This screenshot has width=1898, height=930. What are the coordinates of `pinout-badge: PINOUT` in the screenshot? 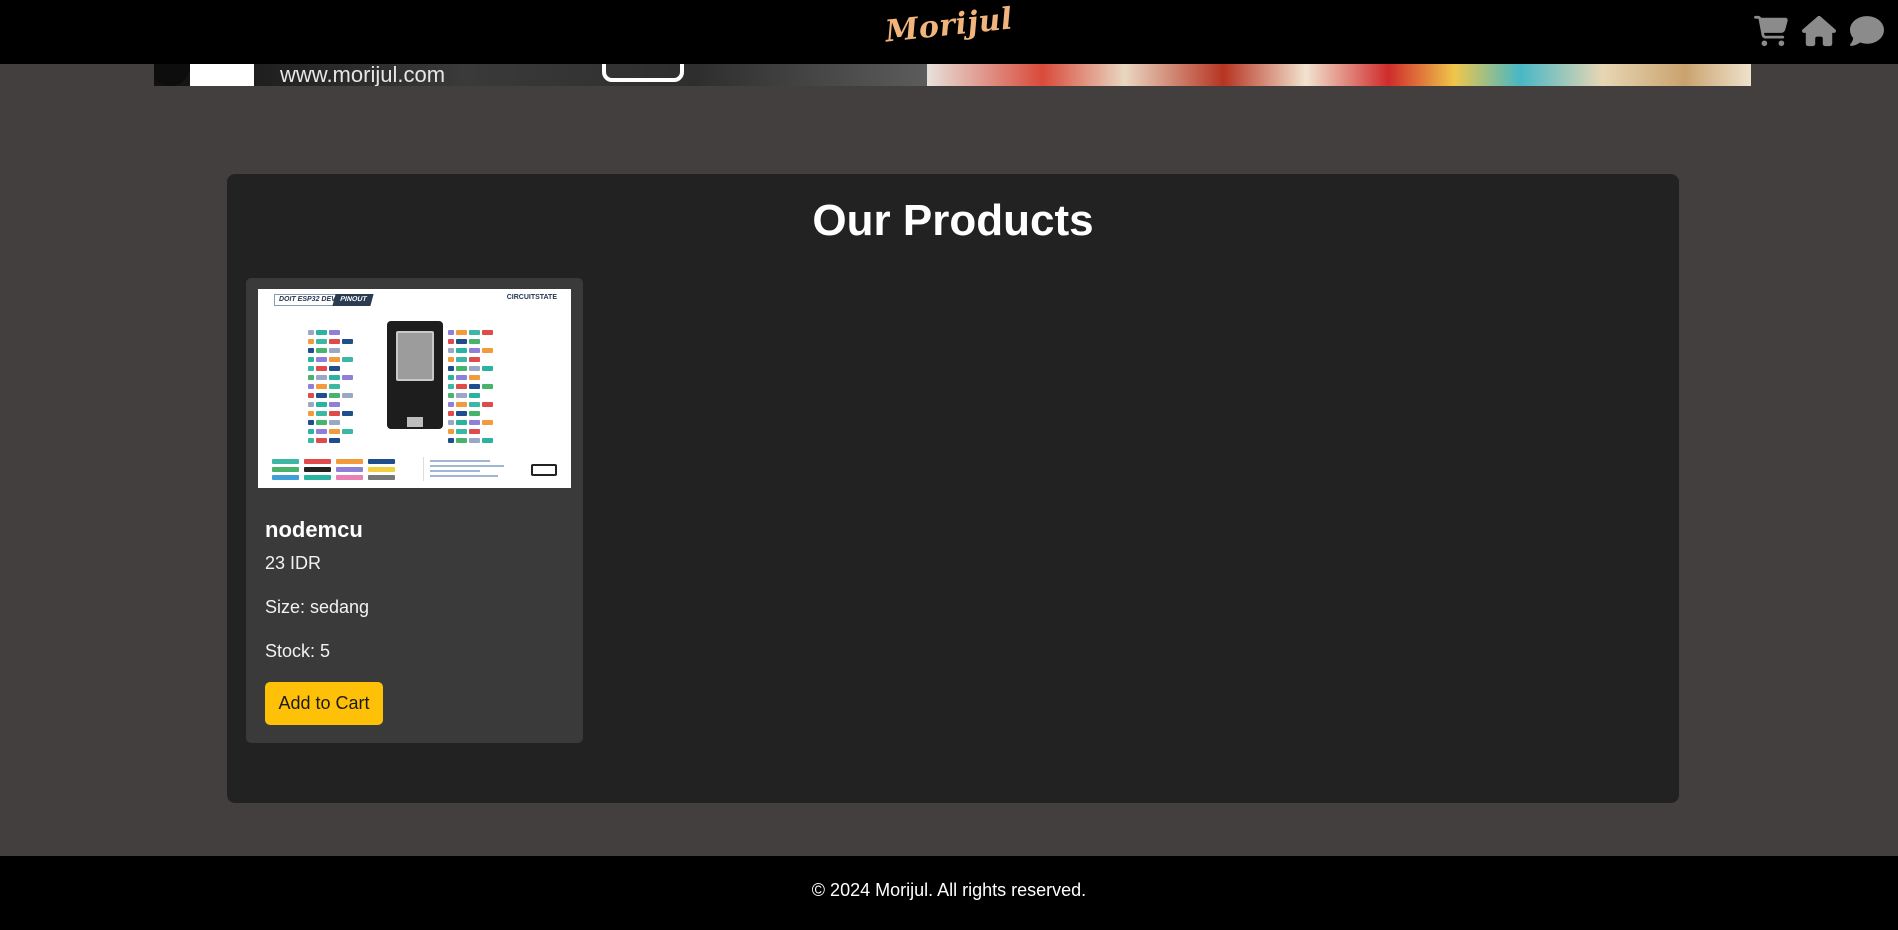 It's located at (353, 300).